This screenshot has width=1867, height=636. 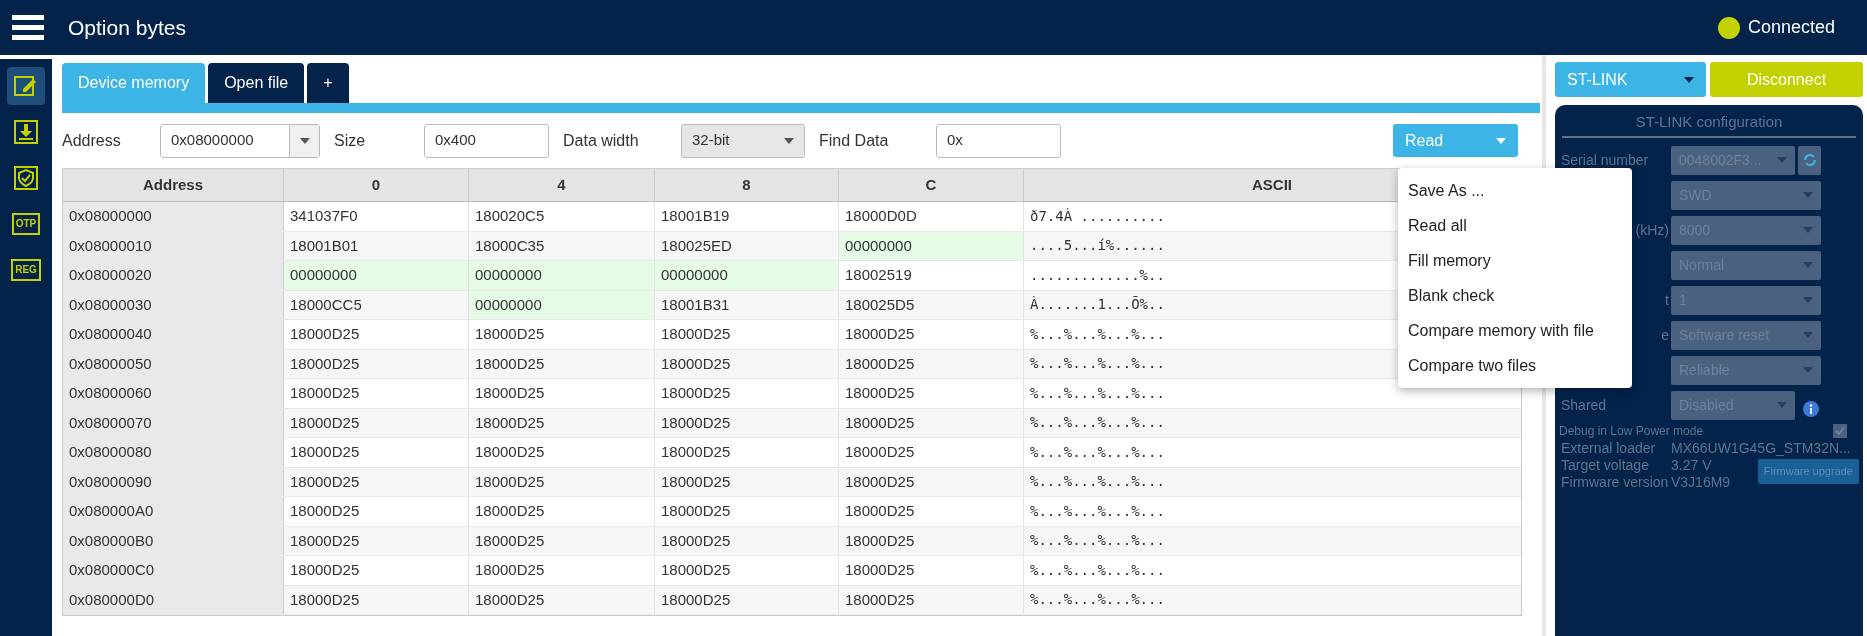 What do you see at coordinates (854, 140) in the screenshot?
I see `find-data-label: Find Data` at bounding box center [854, 140].